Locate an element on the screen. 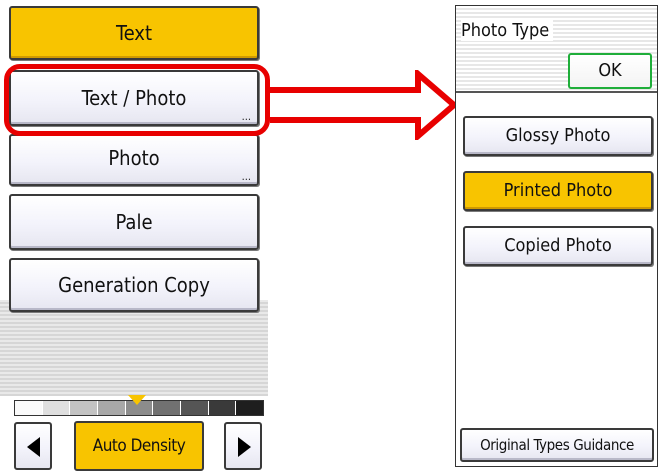  panel-header: Photo Type OK is located at coordinates (556, 49).